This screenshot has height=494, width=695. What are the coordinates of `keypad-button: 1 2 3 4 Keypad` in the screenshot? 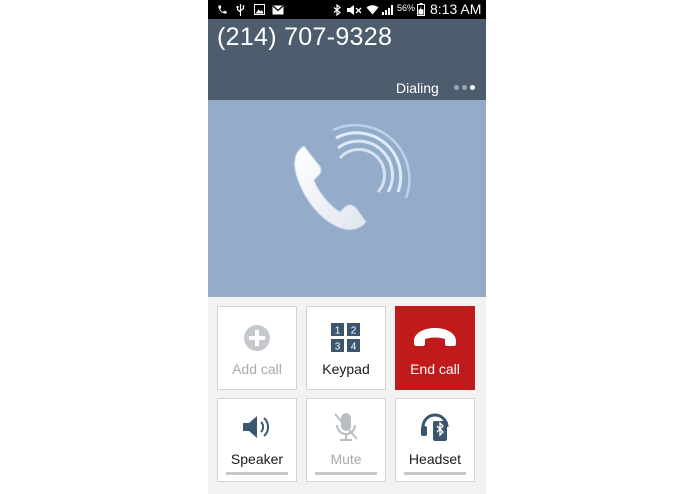 It's located at (346, 348).